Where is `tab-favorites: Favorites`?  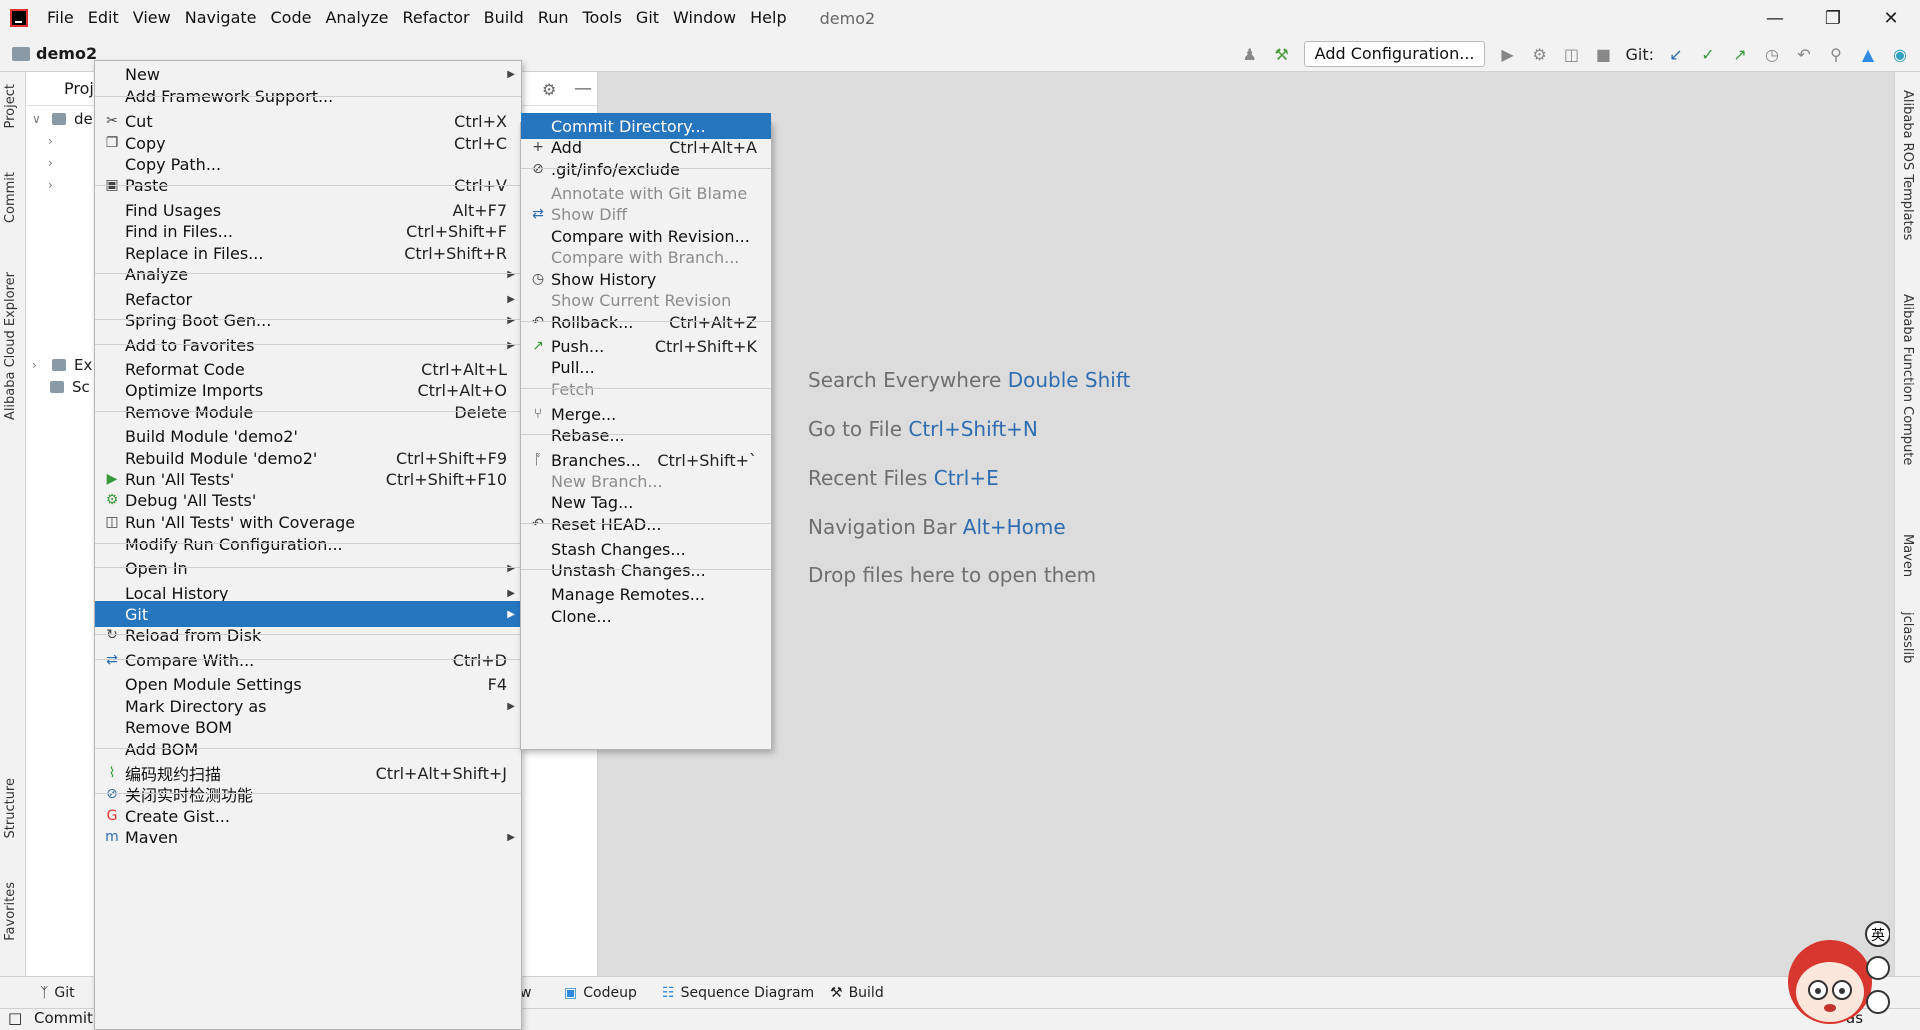 tab-favorites: Favorites is located at coordinates (10, 911).